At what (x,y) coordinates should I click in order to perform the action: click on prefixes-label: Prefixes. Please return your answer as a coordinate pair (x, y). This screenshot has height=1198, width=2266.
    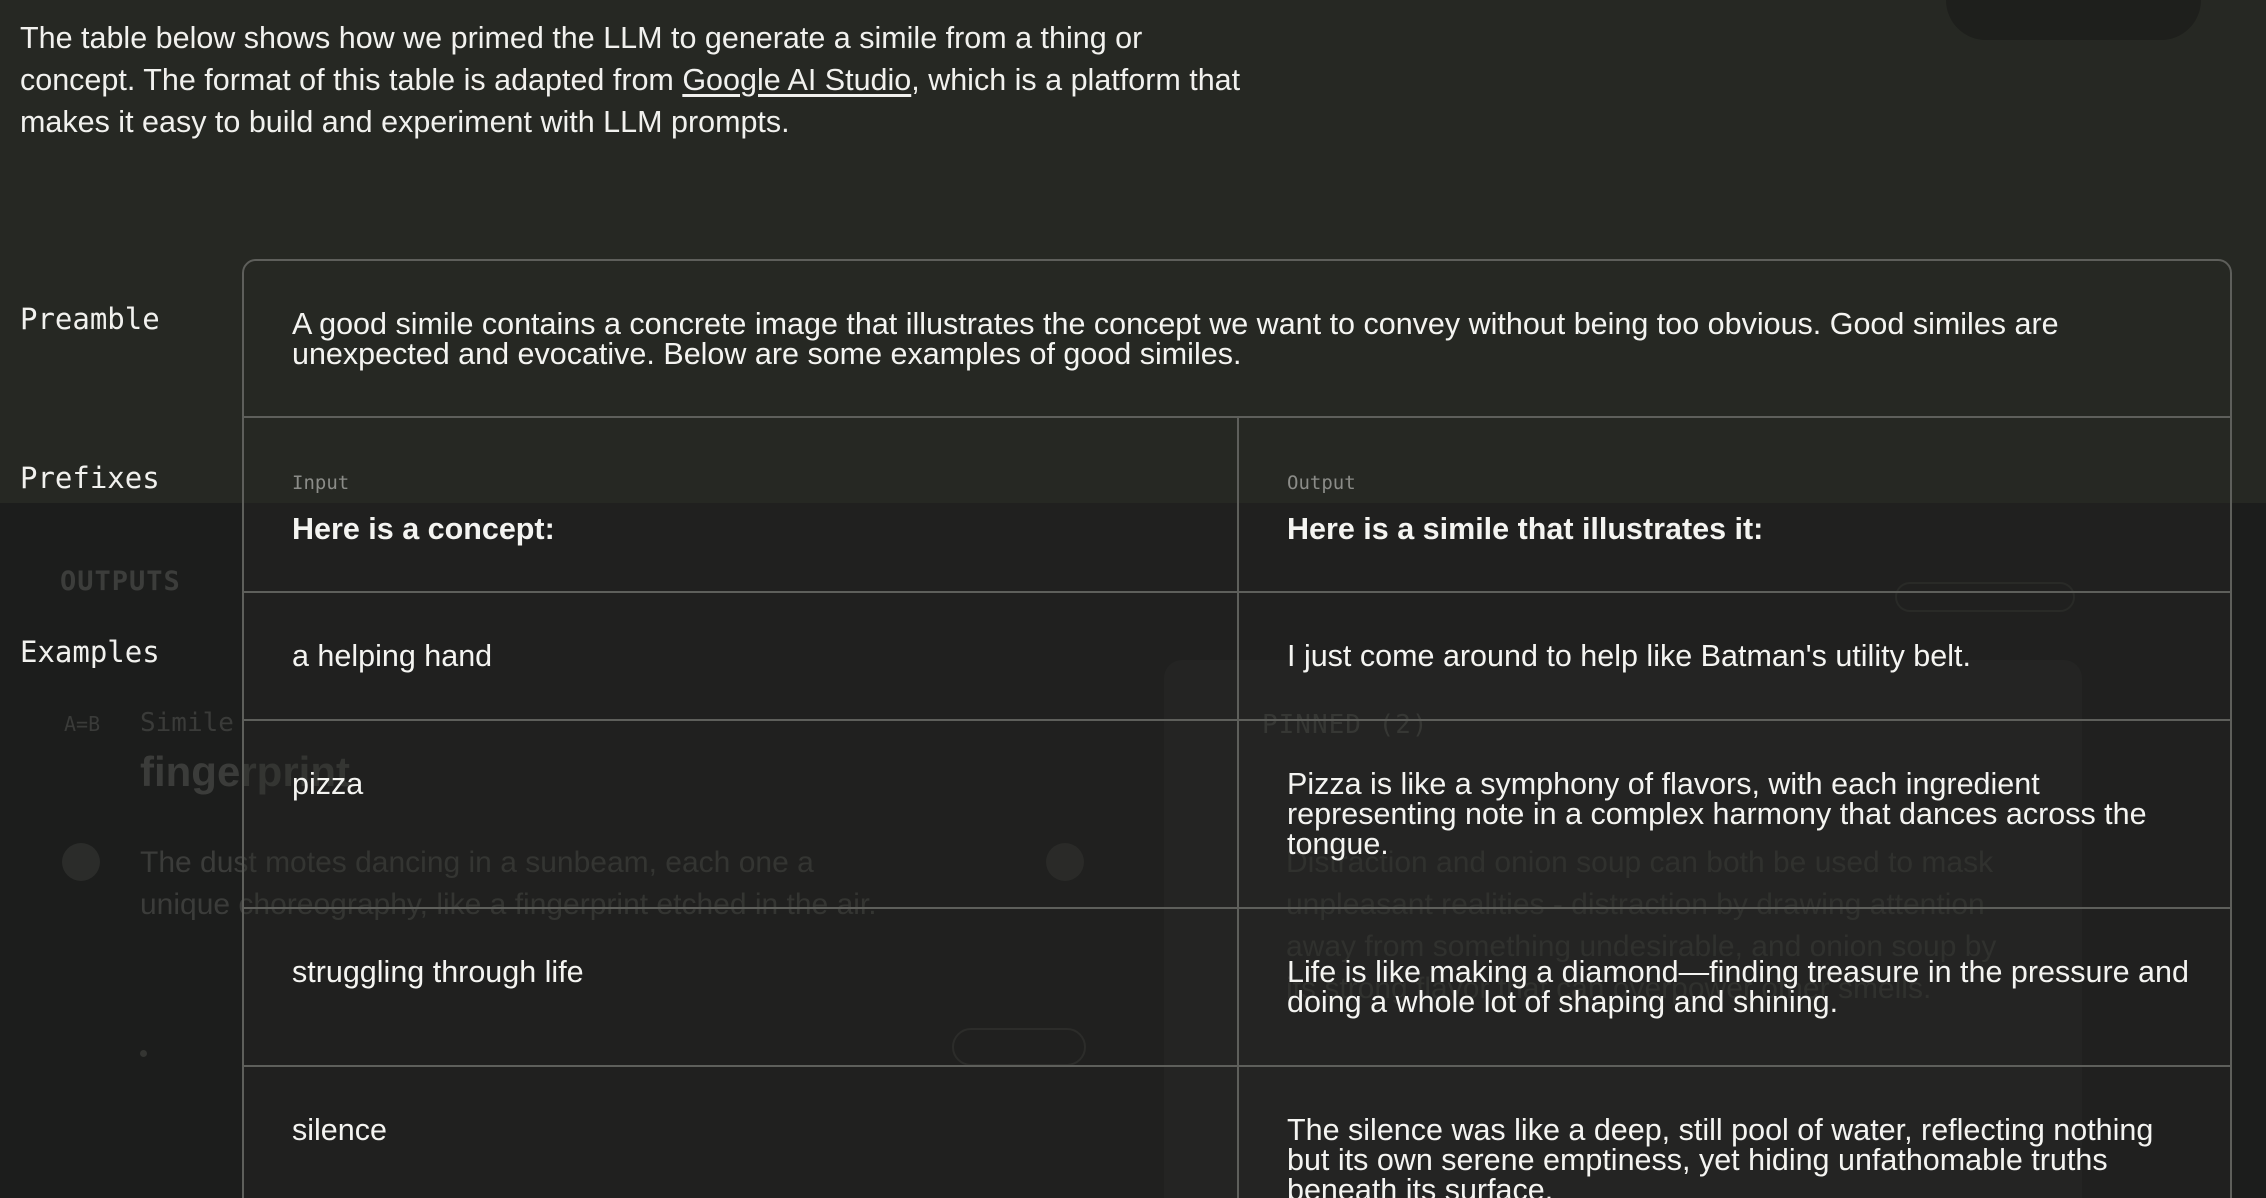
    Looking at the image, I should click on (90, 478).